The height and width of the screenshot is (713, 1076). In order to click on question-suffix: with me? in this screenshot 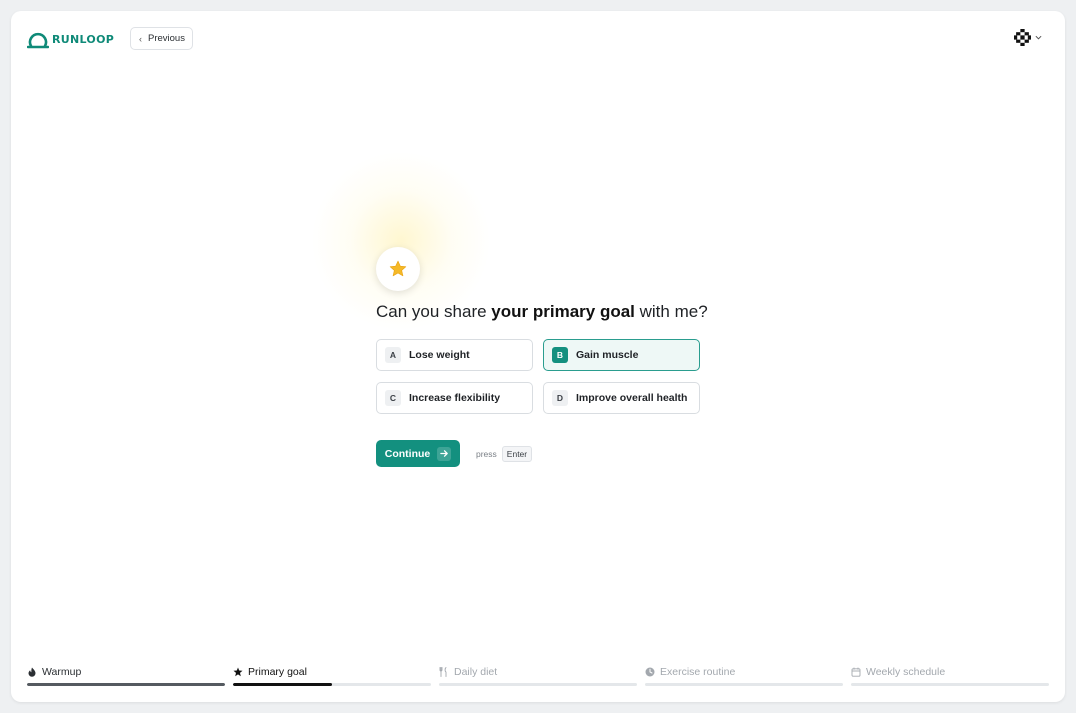, I will do `click(671, 311)`.